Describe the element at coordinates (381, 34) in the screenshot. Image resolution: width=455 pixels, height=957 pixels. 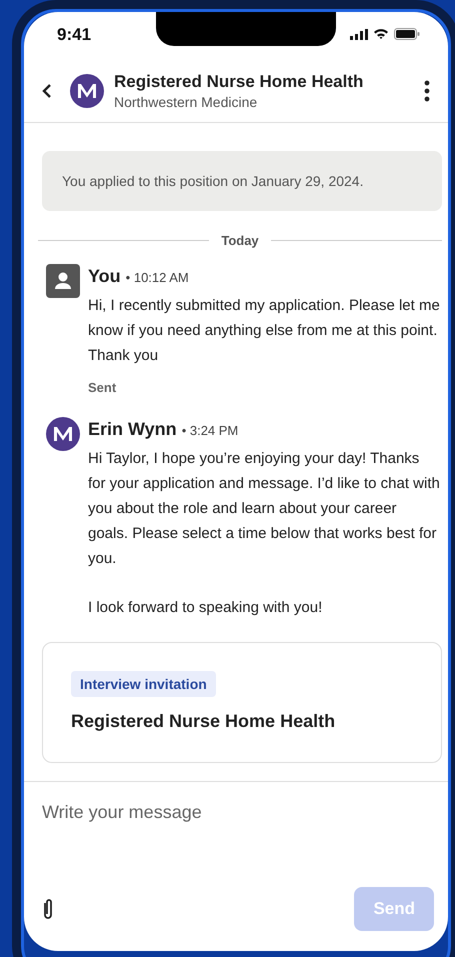
I see `wifi-icon` at that location.